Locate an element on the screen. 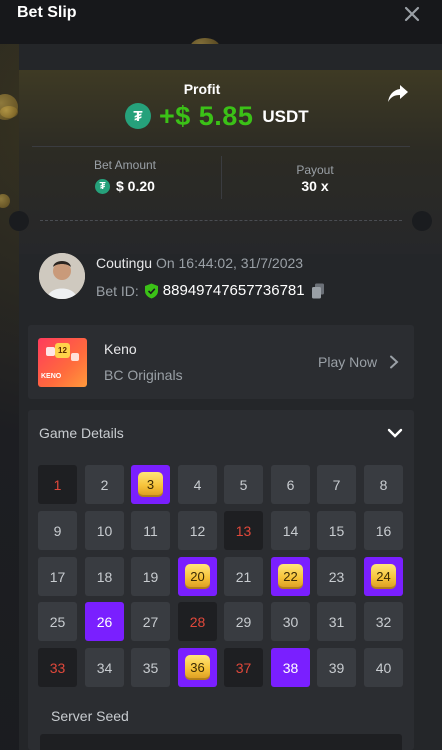  profit-row: ₮ +$ 5.85 USDT is located at coordinates (217, 116).